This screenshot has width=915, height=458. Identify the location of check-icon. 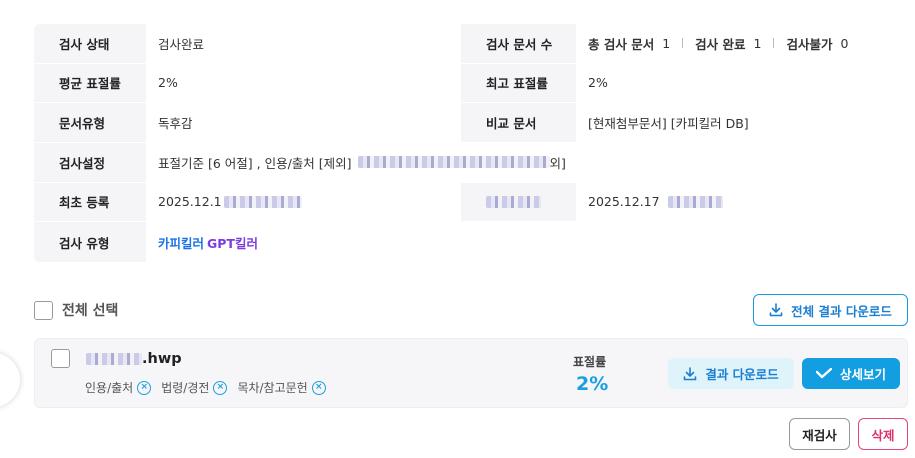
(823, 372).